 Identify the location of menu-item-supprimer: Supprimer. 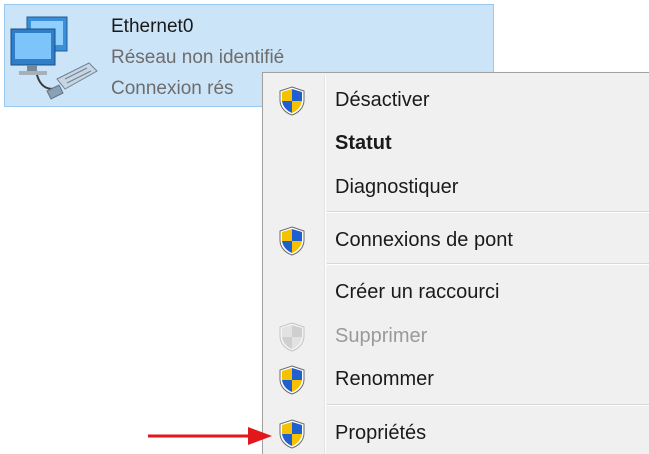
(457, 336).